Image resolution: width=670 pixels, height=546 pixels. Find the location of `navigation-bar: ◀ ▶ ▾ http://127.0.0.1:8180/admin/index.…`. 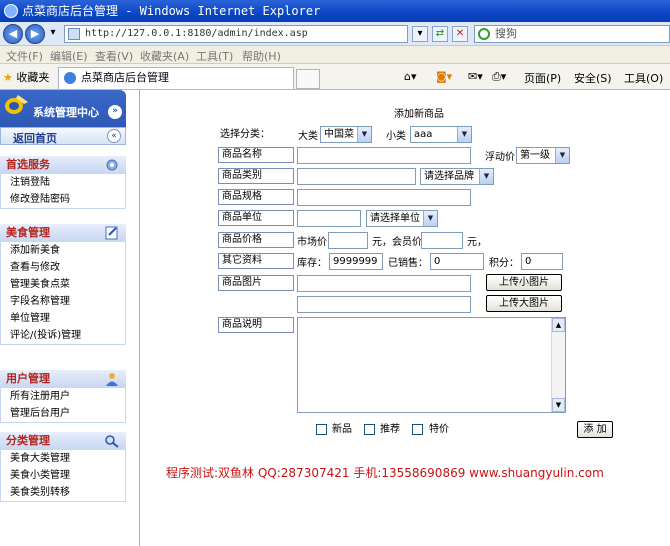

navigation-bar: ◀ ▶ ▾ http://127.0.0.1:8180/admin/index.… is located at coordinates (335, 34).